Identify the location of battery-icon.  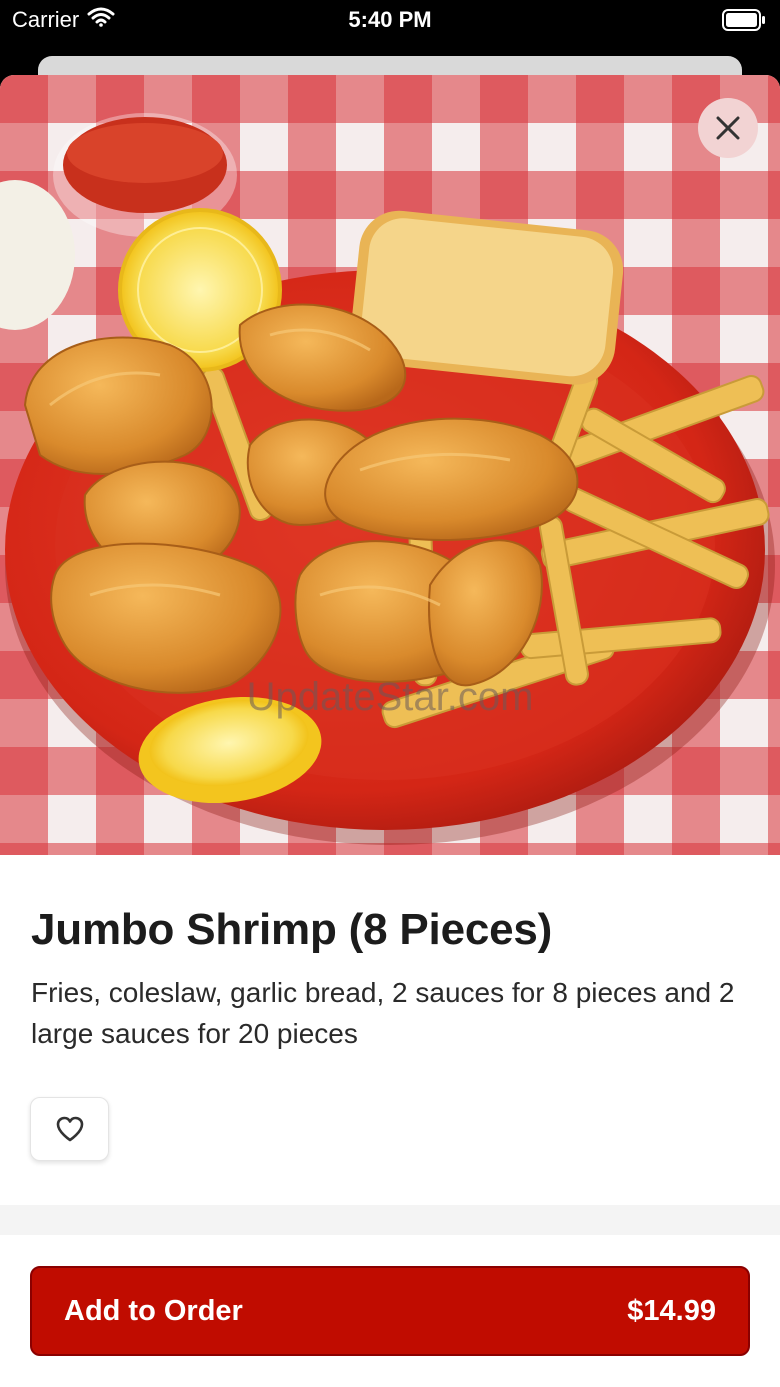
(744, 23).